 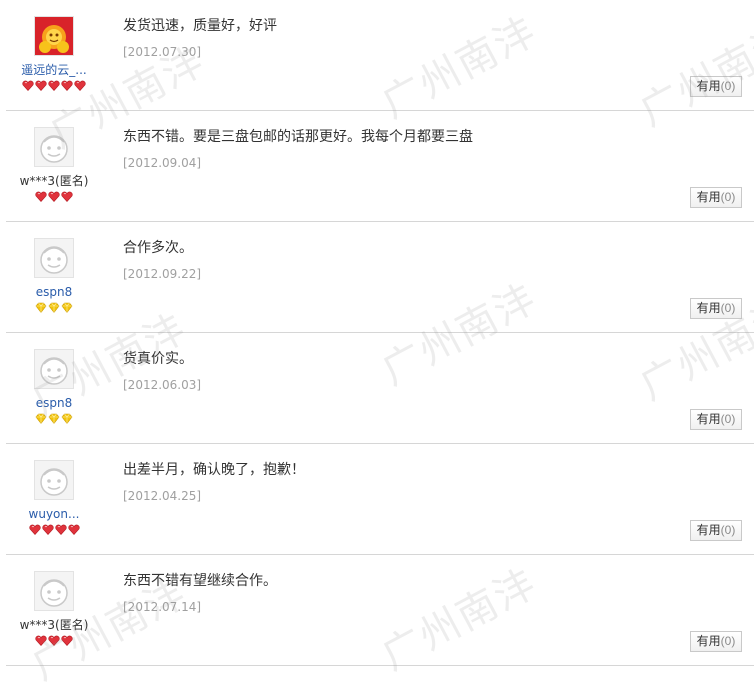 What do you see at coordinates (162, 163) in the screenshot?
I see `review-date: [2012.09.04]` at bounding box center [162, 163].